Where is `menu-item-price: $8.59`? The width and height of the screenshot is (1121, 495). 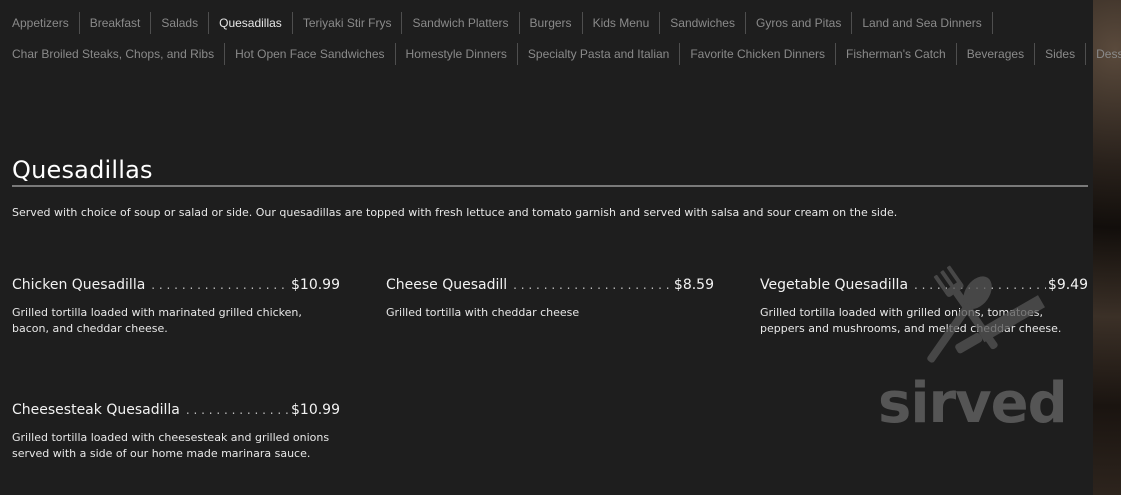
menu-item-price: $8.59 is located at coordinates (693, 285).